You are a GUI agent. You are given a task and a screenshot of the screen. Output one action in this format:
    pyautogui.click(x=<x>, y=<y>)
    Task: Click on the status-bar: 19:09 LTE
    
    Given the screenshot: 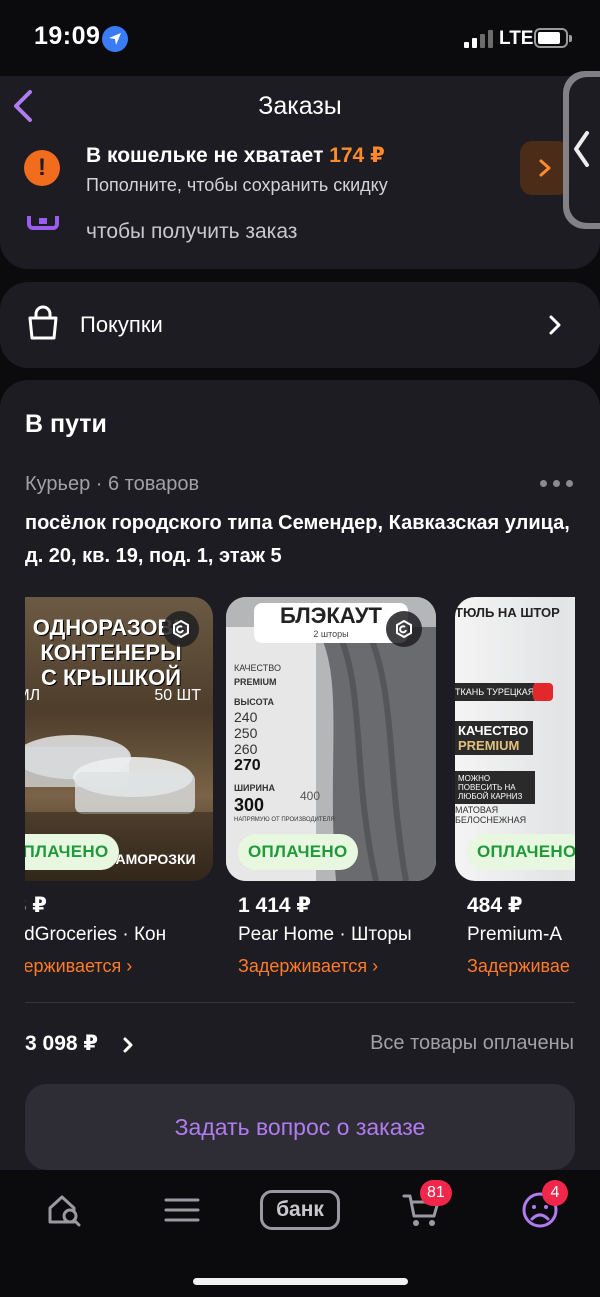 What is the action you would take?
    pyautogui.click(x=300, y=38)
    